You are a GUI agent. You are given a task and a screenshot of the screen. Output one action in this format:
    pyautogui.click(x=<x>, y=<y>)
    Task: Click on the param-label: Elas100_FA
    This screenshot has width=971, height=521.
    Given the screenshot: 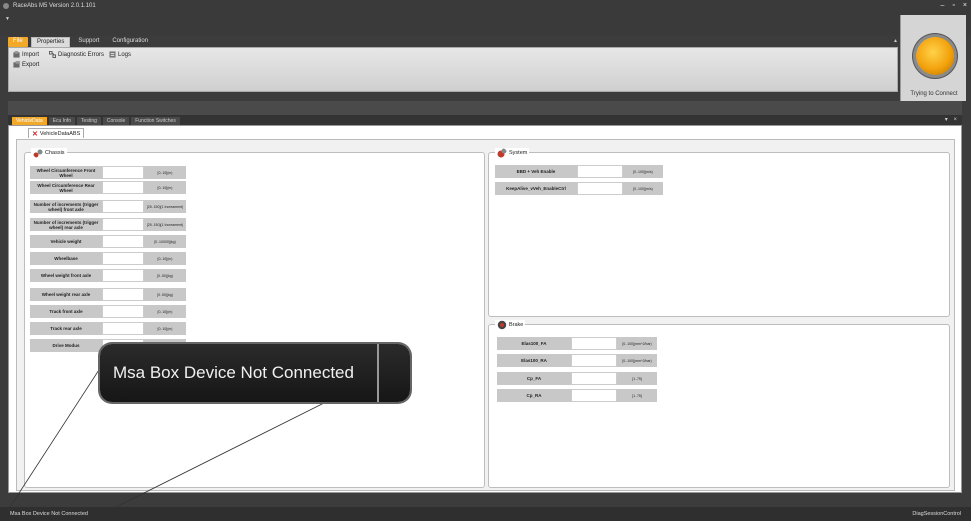 What is the action you would take?
    pyautogui.click(x=534, y=343)
    